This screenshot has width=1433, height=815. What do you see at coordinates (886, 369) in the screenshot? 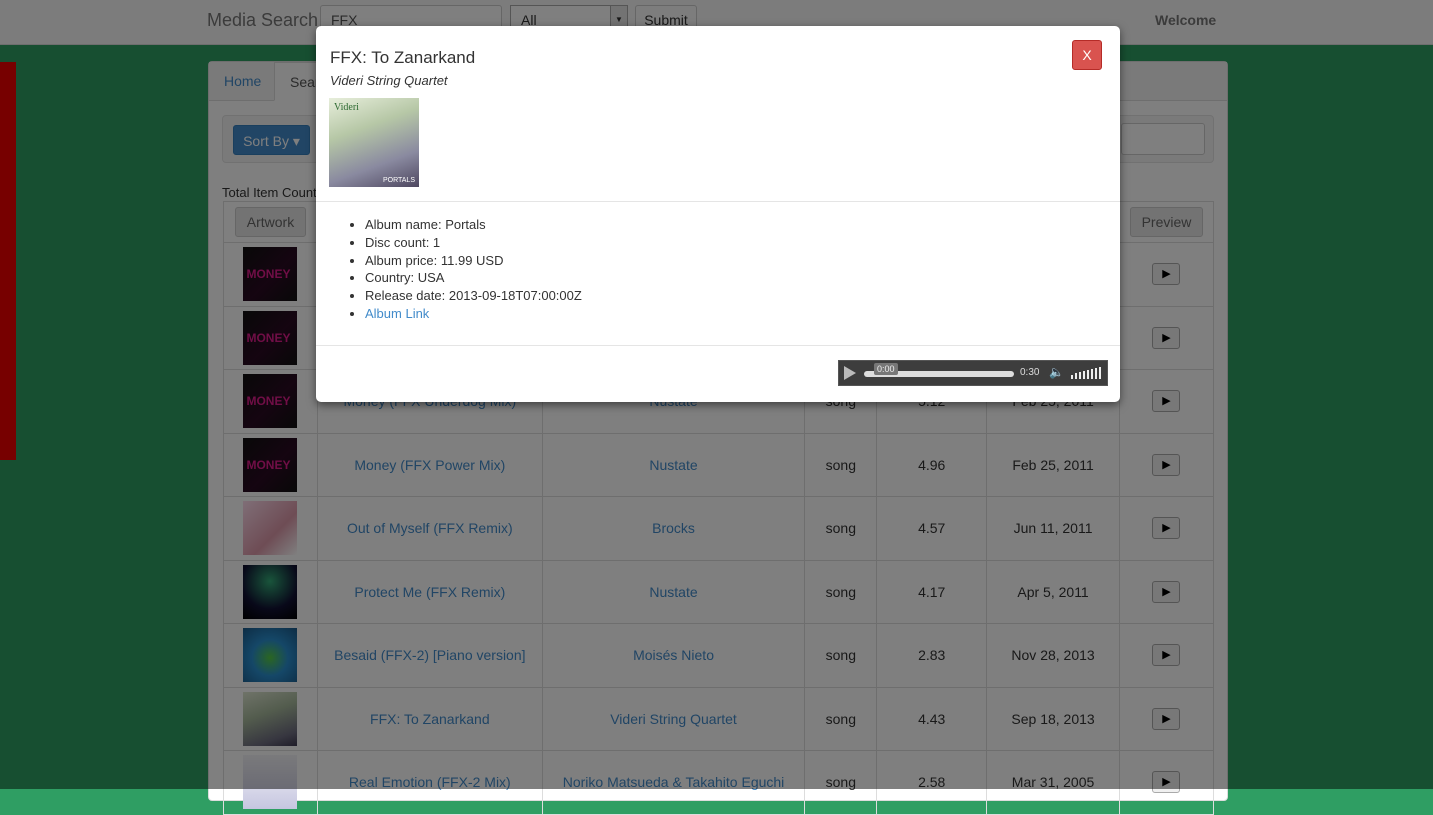
I see `current-time: 0:00` at bounding box center [886, 369].